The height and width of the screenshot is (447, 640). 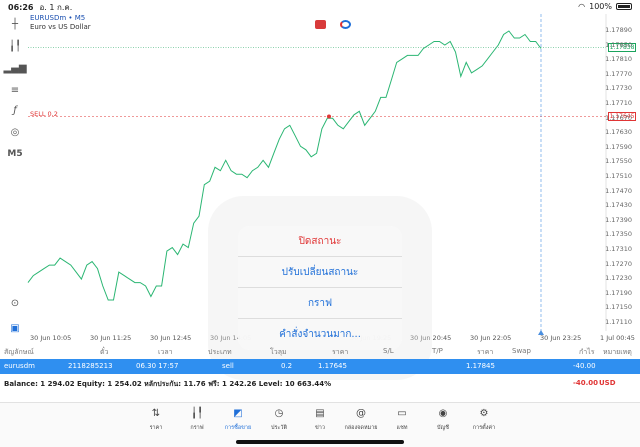 What do you see at coordinates (618, 322) in the screenshot?
I see `price-tick-label: 1.17110` at bounding box center [618, 322].